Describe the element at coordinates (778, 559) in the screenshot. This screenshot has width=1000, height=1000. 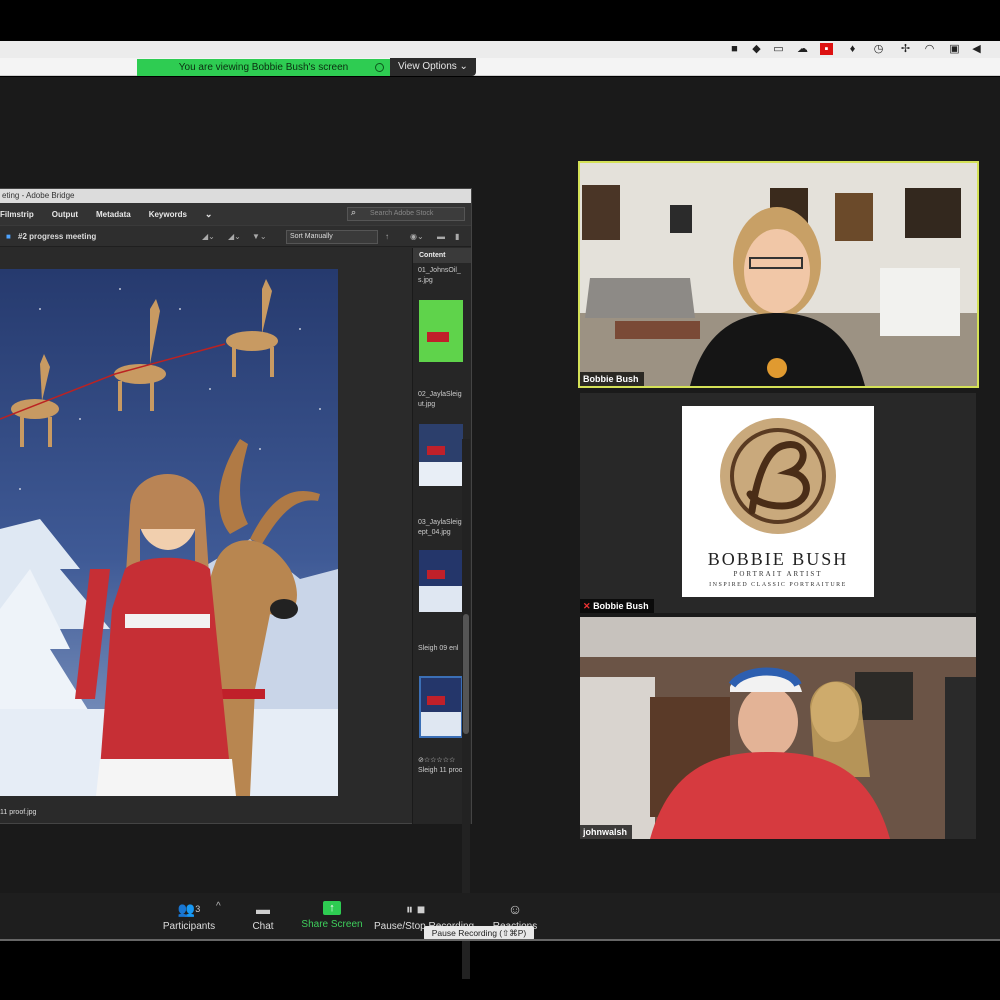
I see `logo-name: BOBBIE BUSH` at that location.